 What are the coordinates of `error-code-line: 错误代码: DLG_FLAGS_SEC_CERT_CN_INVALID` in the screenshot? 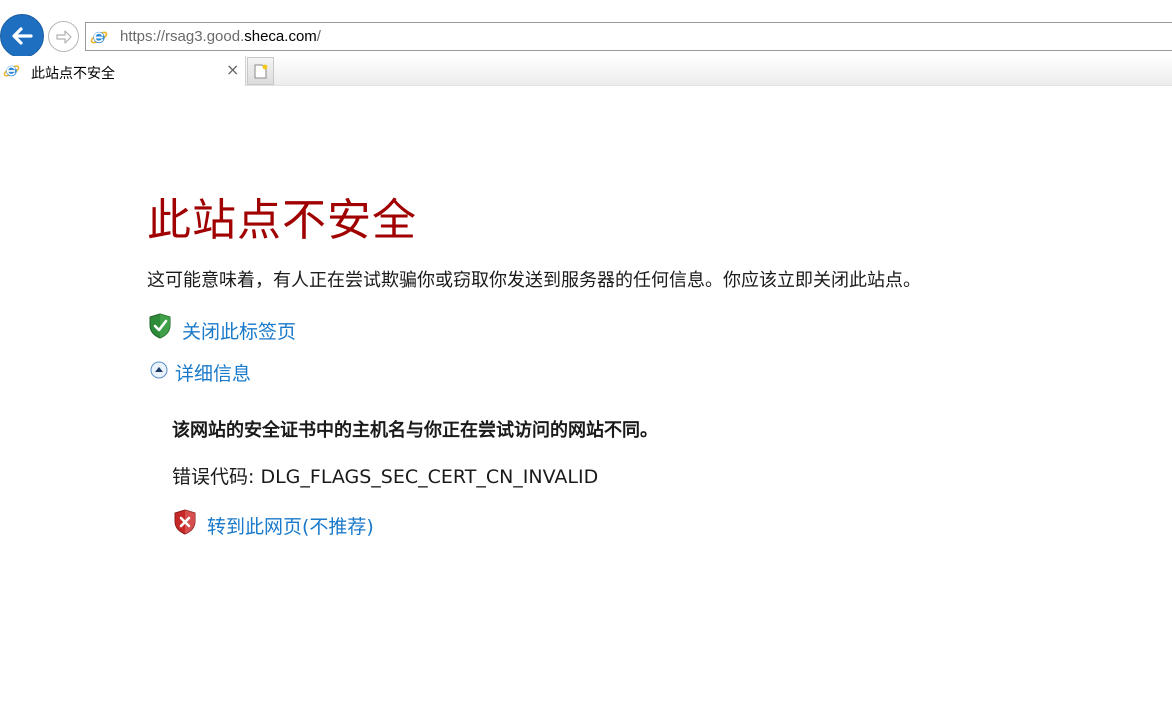 It's located at (385, 475).